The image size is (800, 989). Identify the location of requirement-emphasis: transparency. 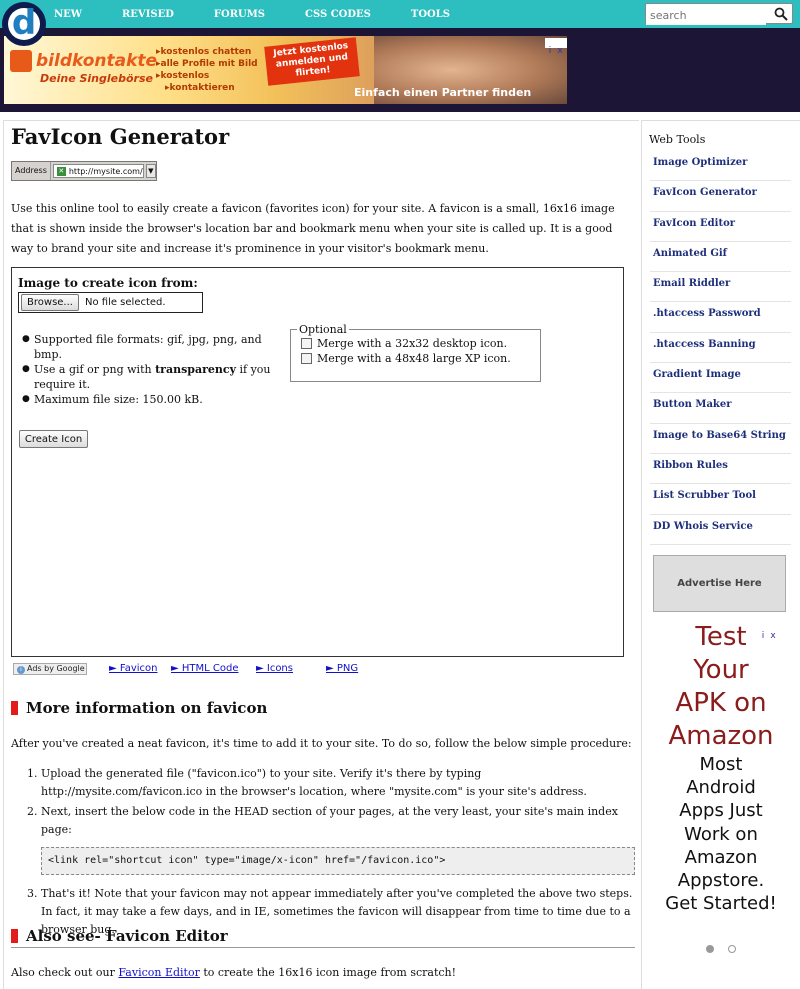
(195, 369).